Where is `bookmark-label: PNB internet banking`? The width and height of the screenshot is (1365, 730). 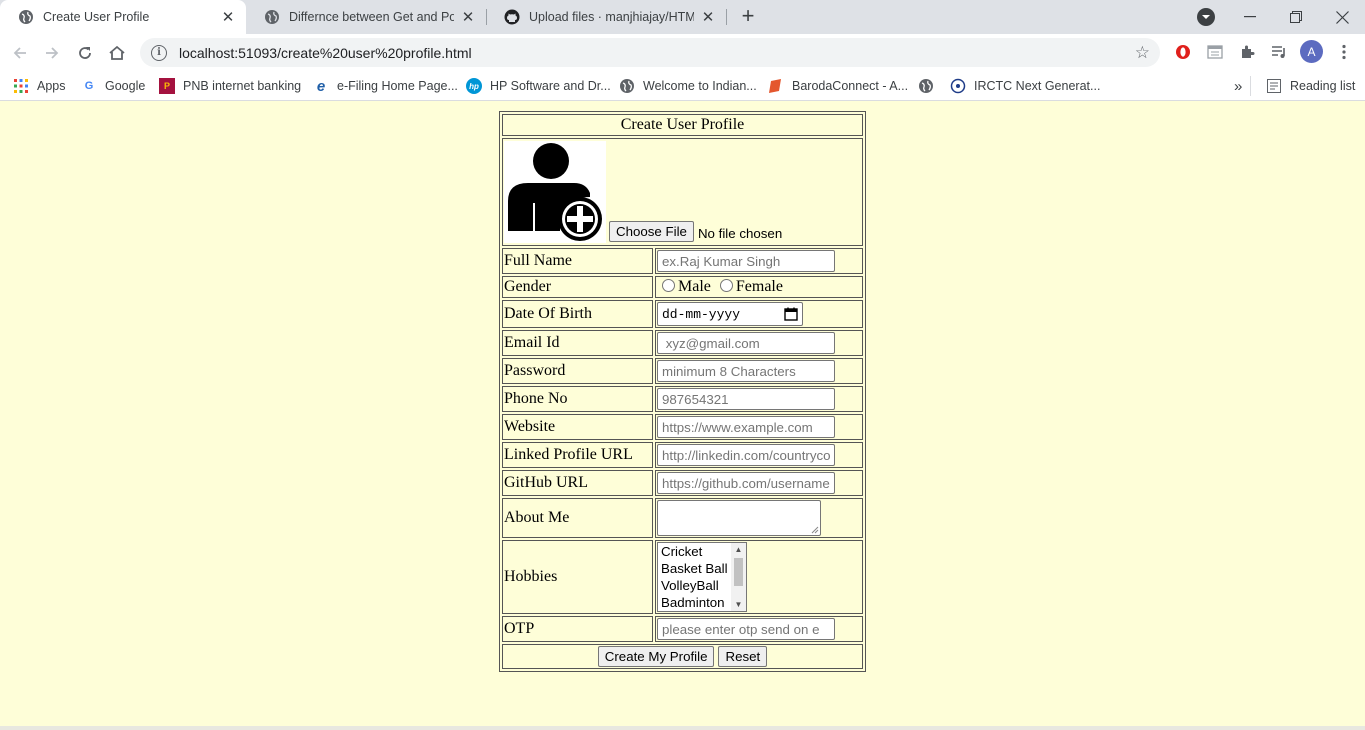 bookmark-label: PNB internet banking is located at coordinates (242, 86).